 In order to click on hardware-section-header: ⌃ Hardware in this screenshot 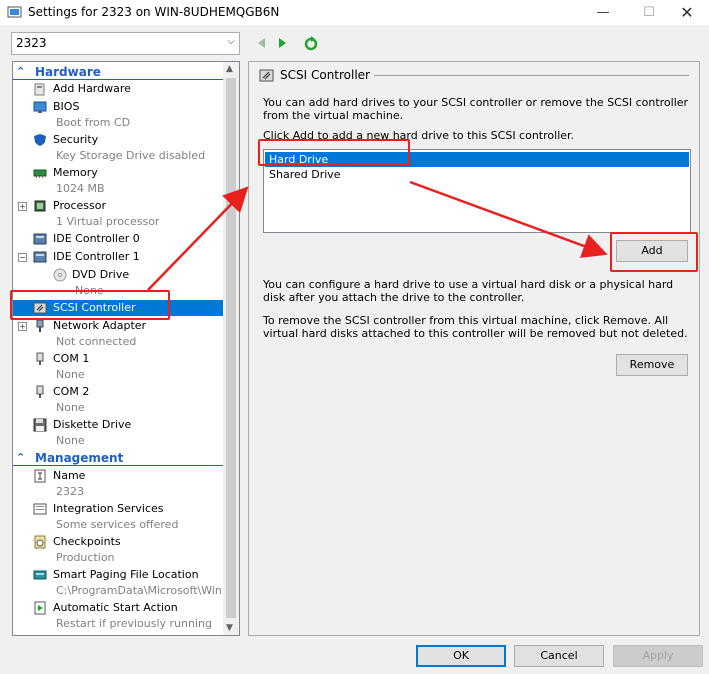, I will do `click(118, 72)`.